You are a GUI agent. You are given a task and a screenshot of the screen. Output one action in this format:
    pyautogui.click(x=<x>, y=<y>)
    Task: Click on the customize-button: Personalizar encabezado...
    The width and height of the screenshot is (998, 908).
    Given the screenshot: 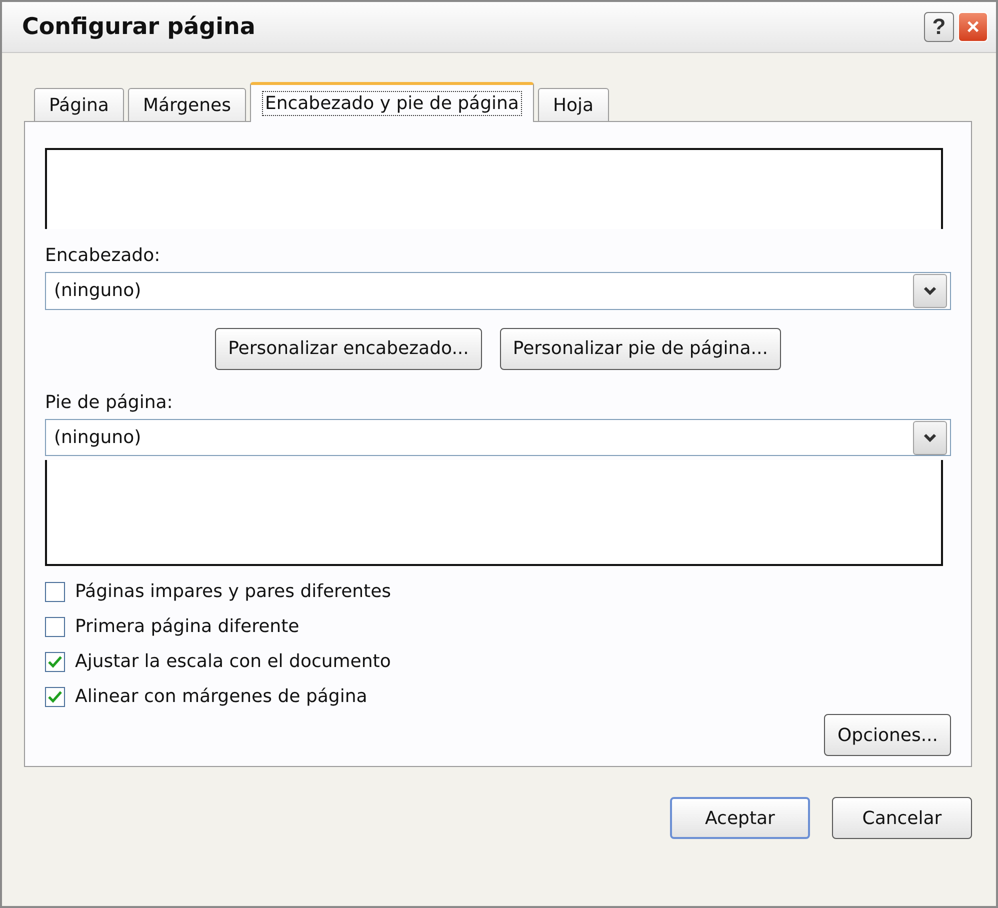 What is the action you would take?
    pyautogui.click(x=348, y=349)
    